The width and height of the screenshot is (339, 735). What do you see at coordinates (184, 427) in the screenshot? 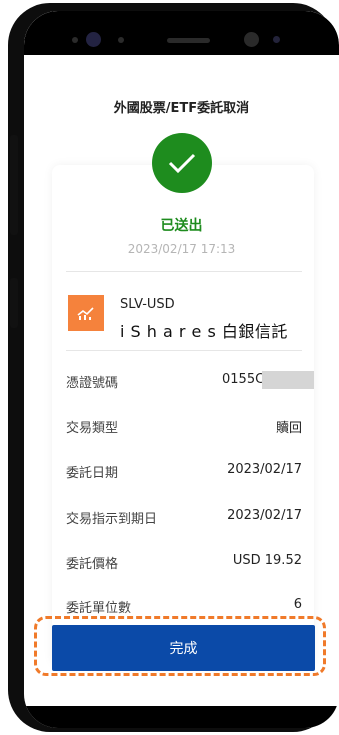
I see `detail-row-type: 交易類型 贖回` at bounding box center [184, 427].